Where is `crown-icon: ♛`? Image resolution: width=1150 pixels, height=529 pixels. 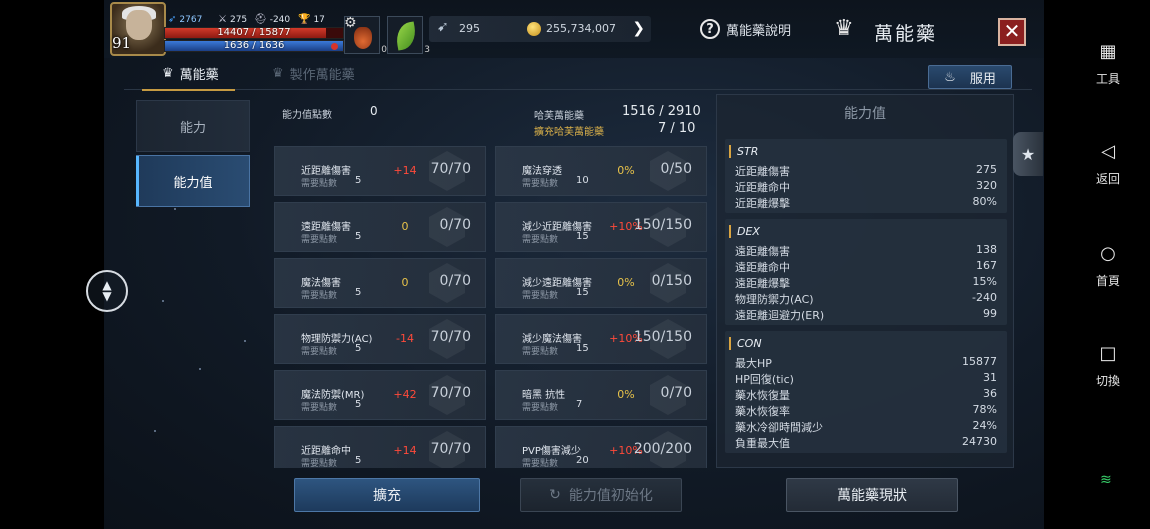
crown-icon: ♛ is located at coordinates (278, 73).